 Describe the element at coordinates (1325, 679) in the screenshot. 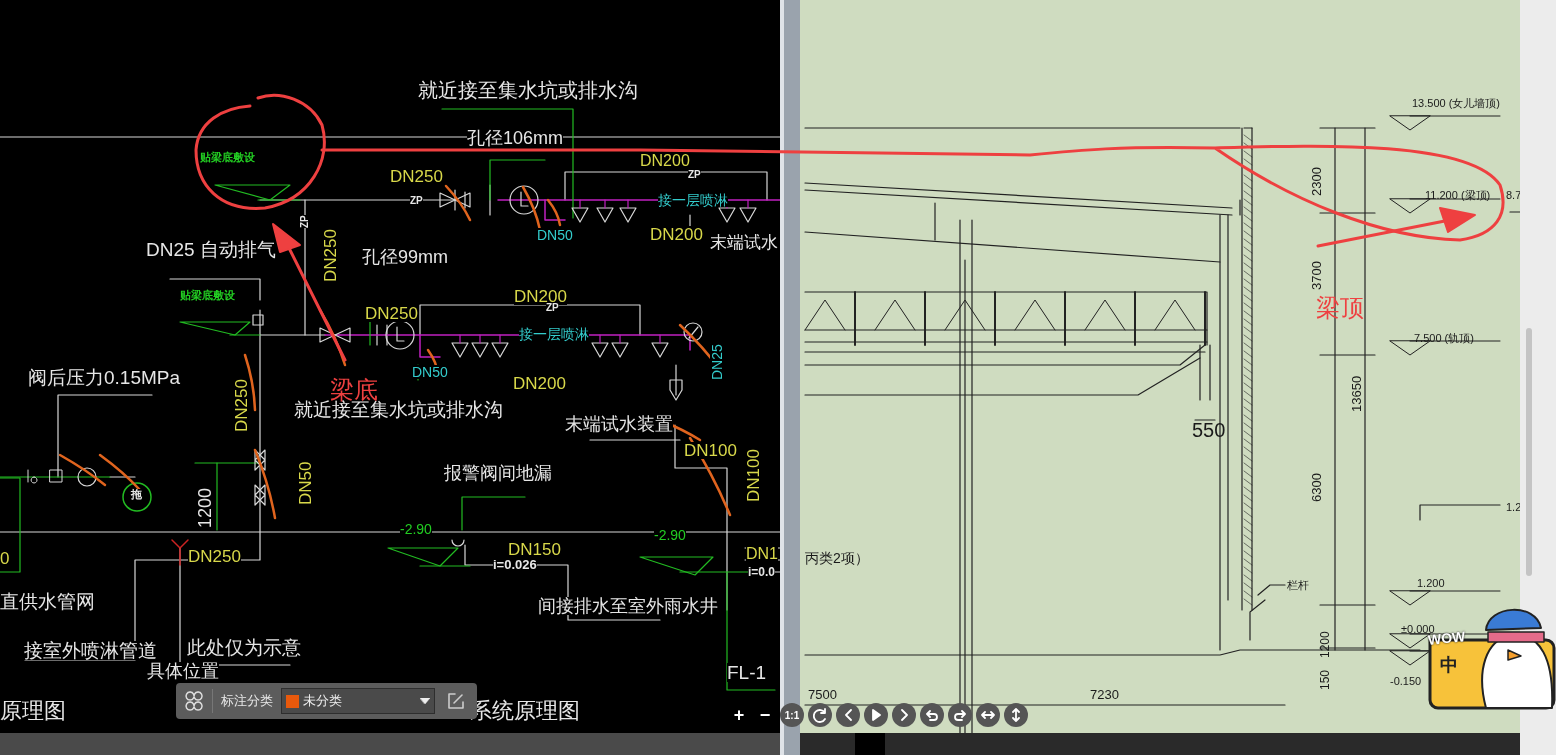

I see `drawing-label: 150` at that location.